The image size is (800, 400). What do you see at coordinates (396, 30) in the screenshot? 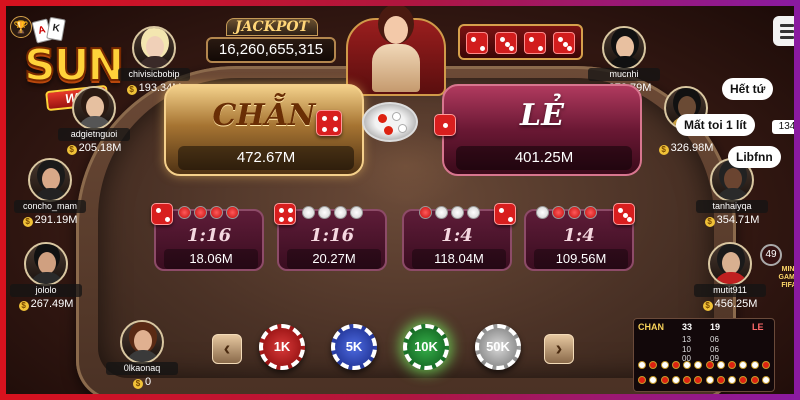
I see `dealer-head` at bounding box center [396, 30].